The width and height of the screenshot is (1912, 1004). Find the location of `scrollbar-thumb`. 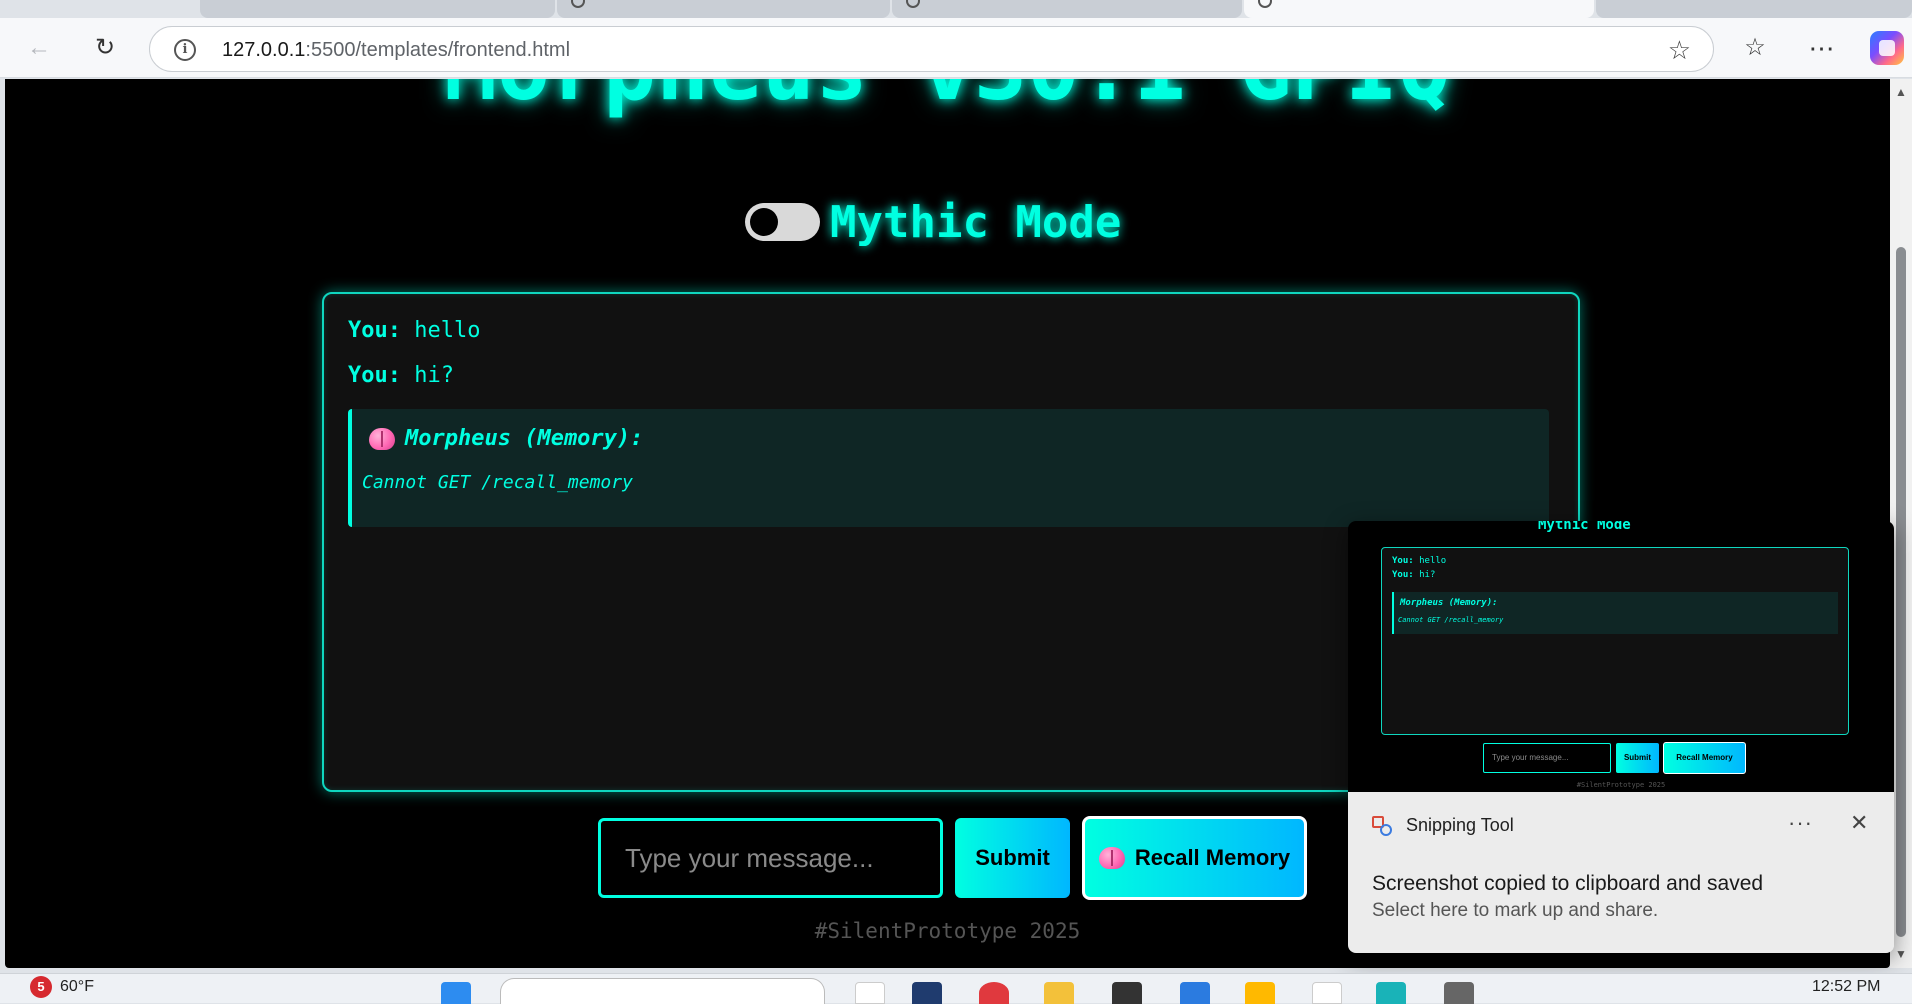

scrollbar-thumb is located at coordinates (1901, 592).